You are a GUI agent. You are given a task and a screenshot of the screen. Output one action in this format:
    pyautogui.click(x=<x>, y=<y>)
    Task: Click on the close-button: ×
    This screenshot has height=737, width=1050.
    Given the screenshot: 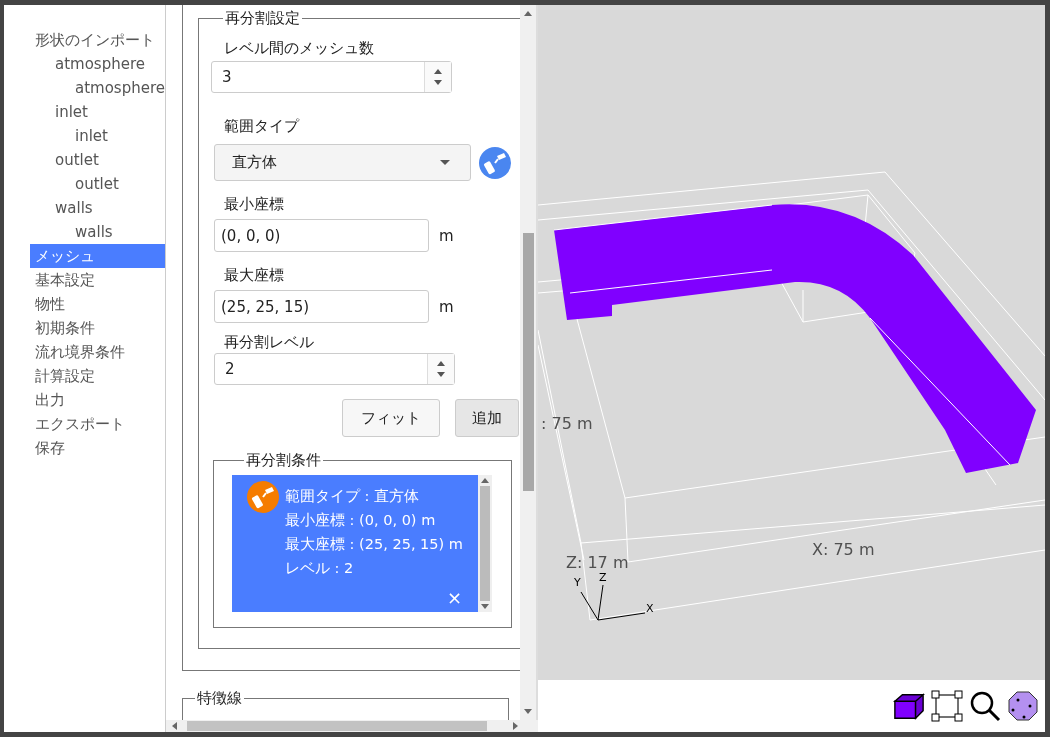 What is the action you would take?
    pyautogui.click(x=454, y=598)
    